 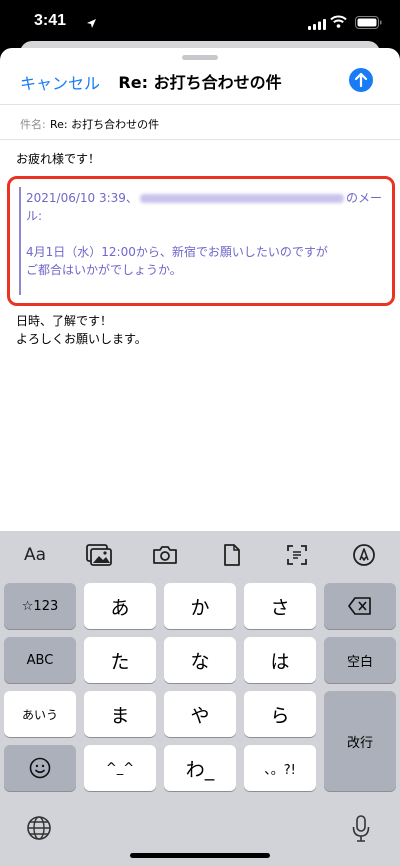 I want to click on quote-header-wrap: ル:, so click(x=34, y=216).